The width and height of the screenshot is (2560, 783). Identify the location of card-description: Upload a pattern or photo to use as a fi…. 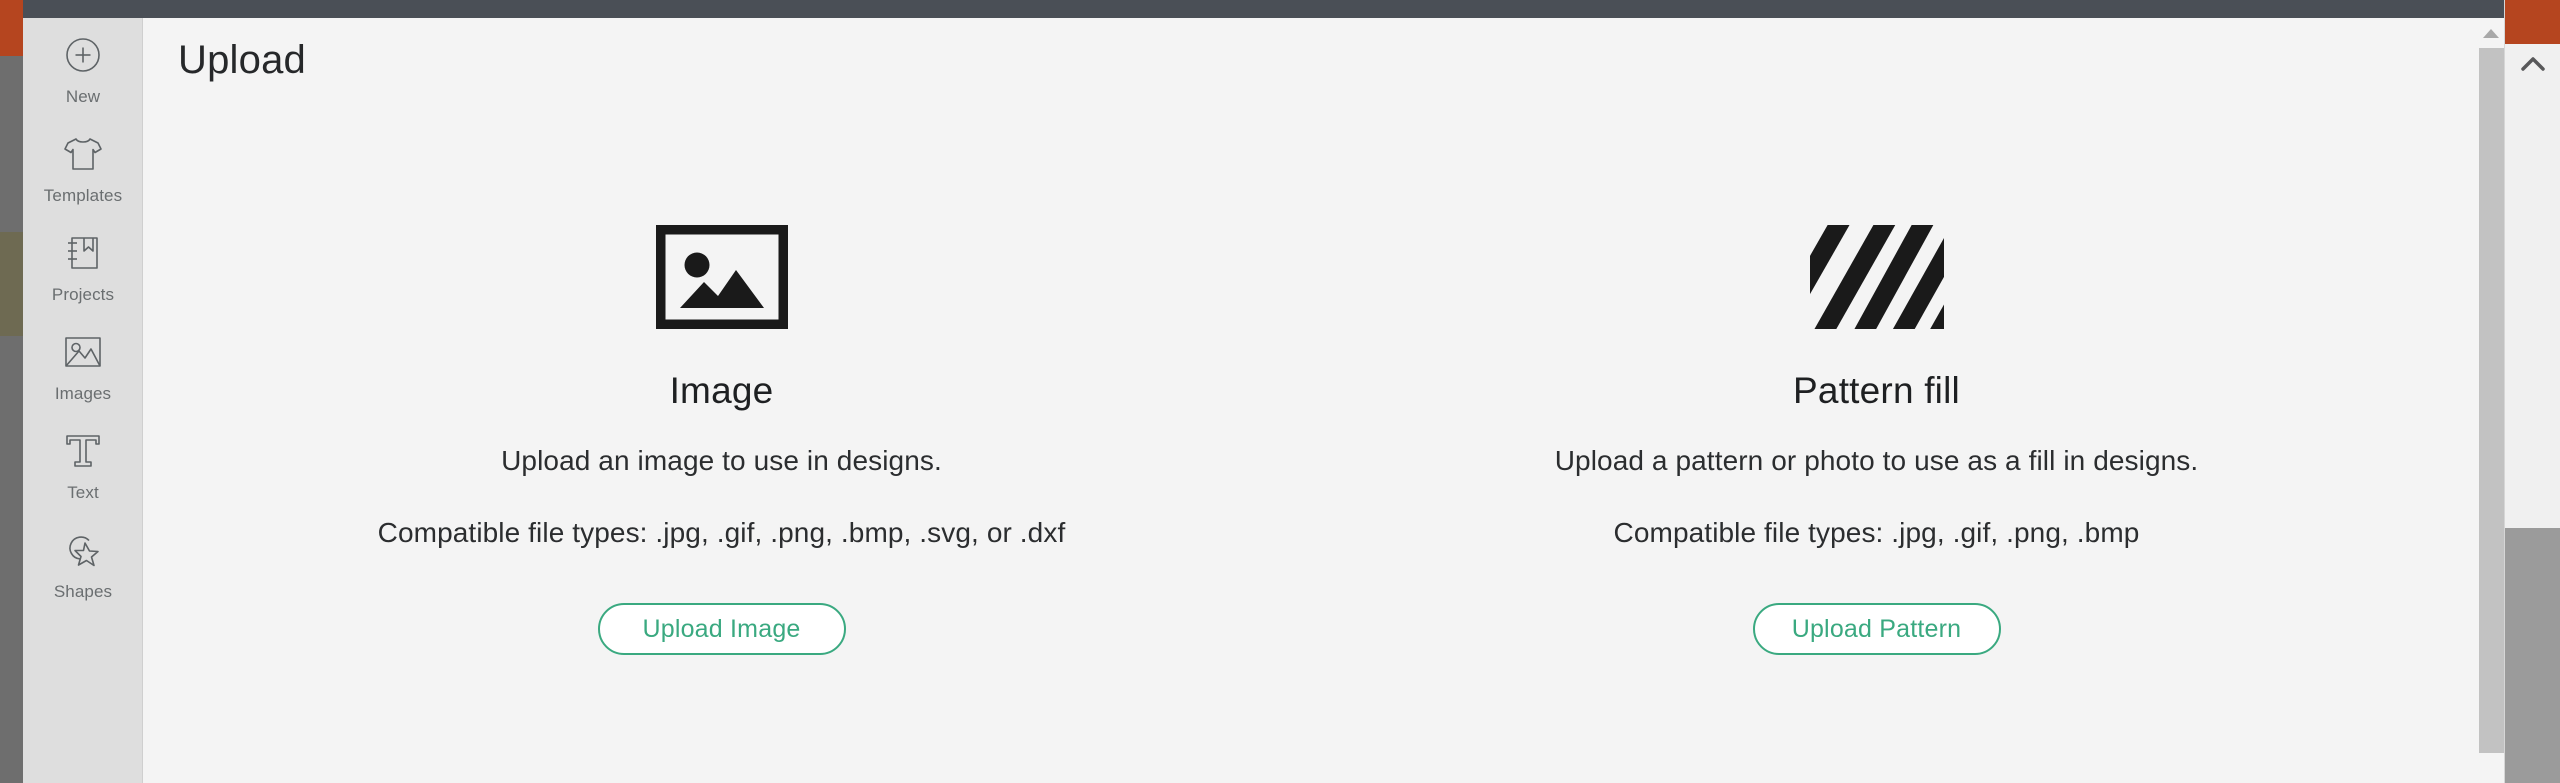
(1876, 460).